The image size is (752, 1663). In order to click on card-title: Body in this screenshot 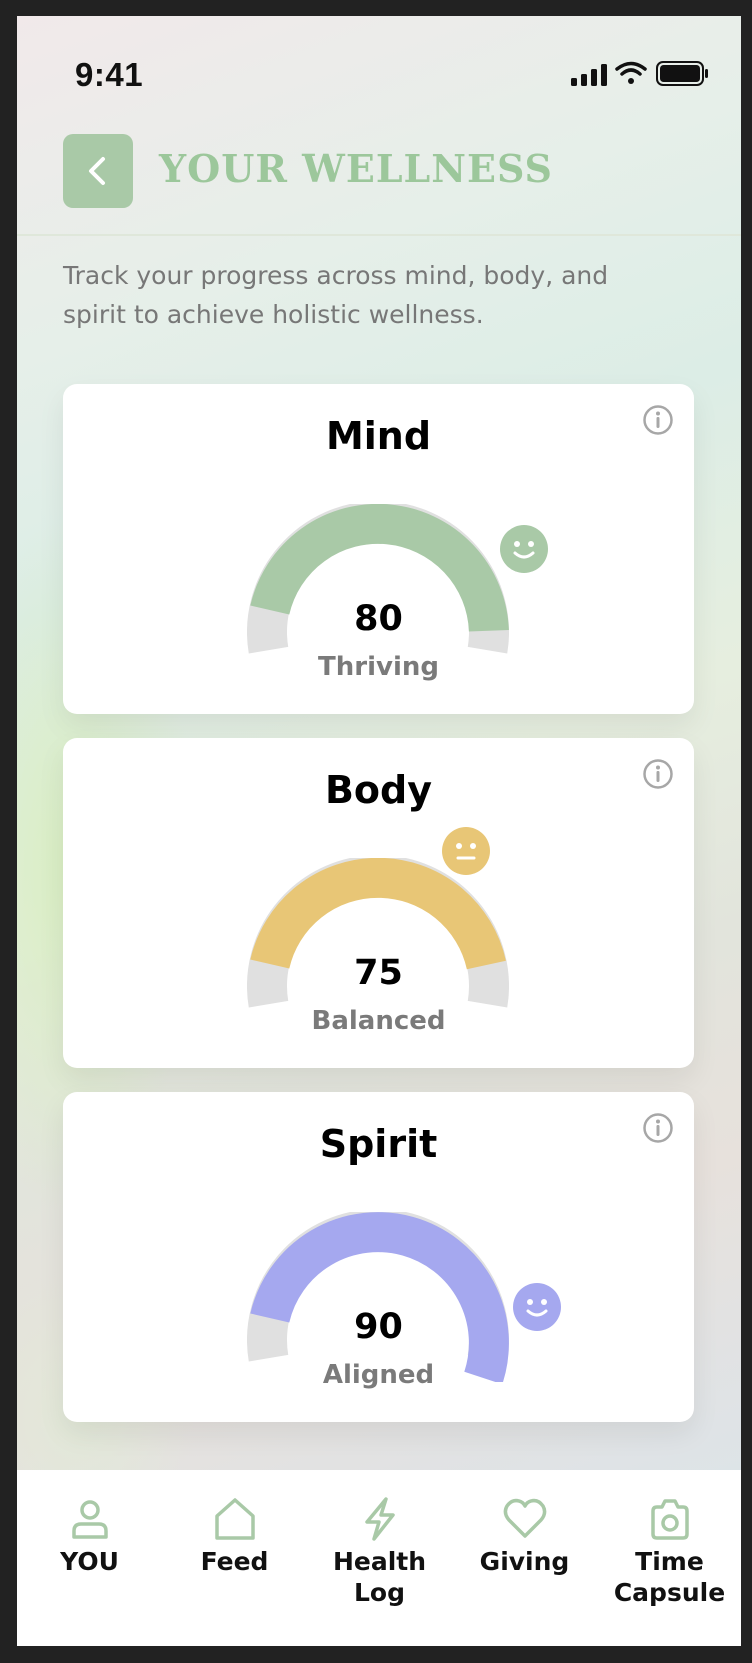, I will do `click(378, 790)`.